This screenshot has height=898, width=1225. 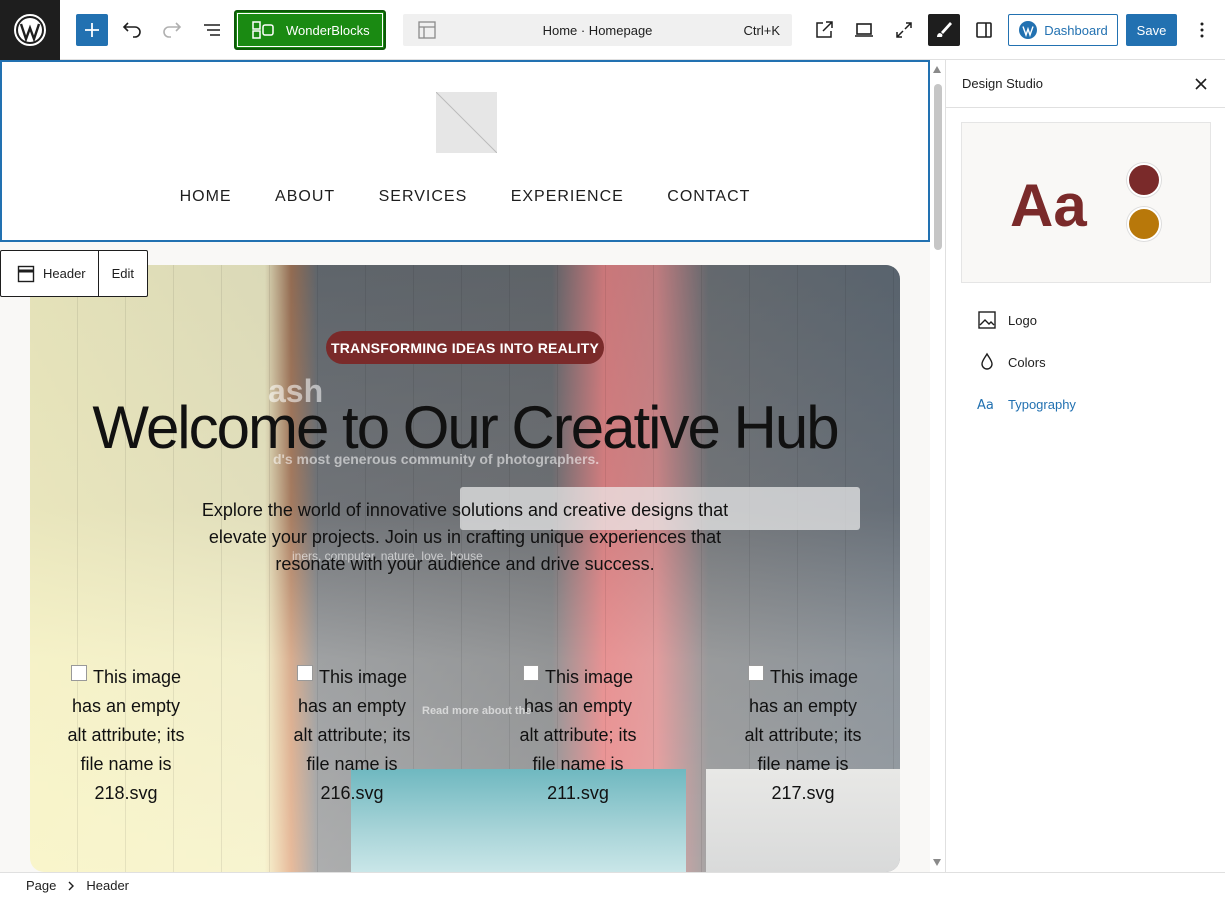 What do you see at coordinates (567, 197) in the screenshot?
I see `nav-item-experience: EXPERIENCE` at bounding box center [567, 197].